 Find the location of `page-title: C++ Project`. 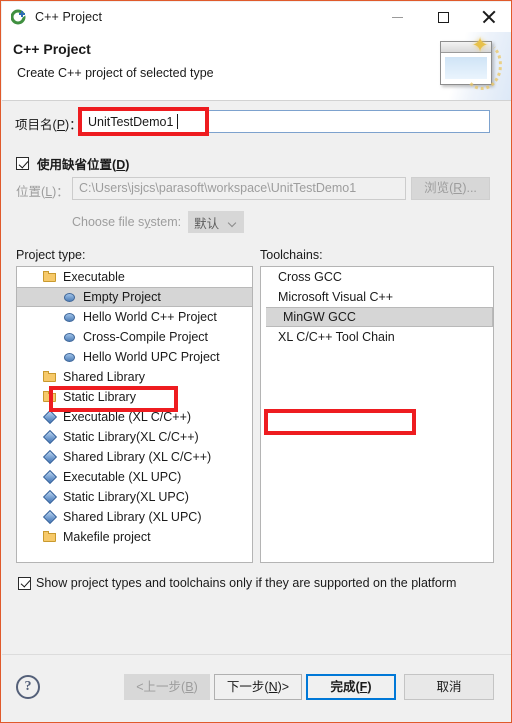

page-title: C++ Project is located at coordinates (52, 49).